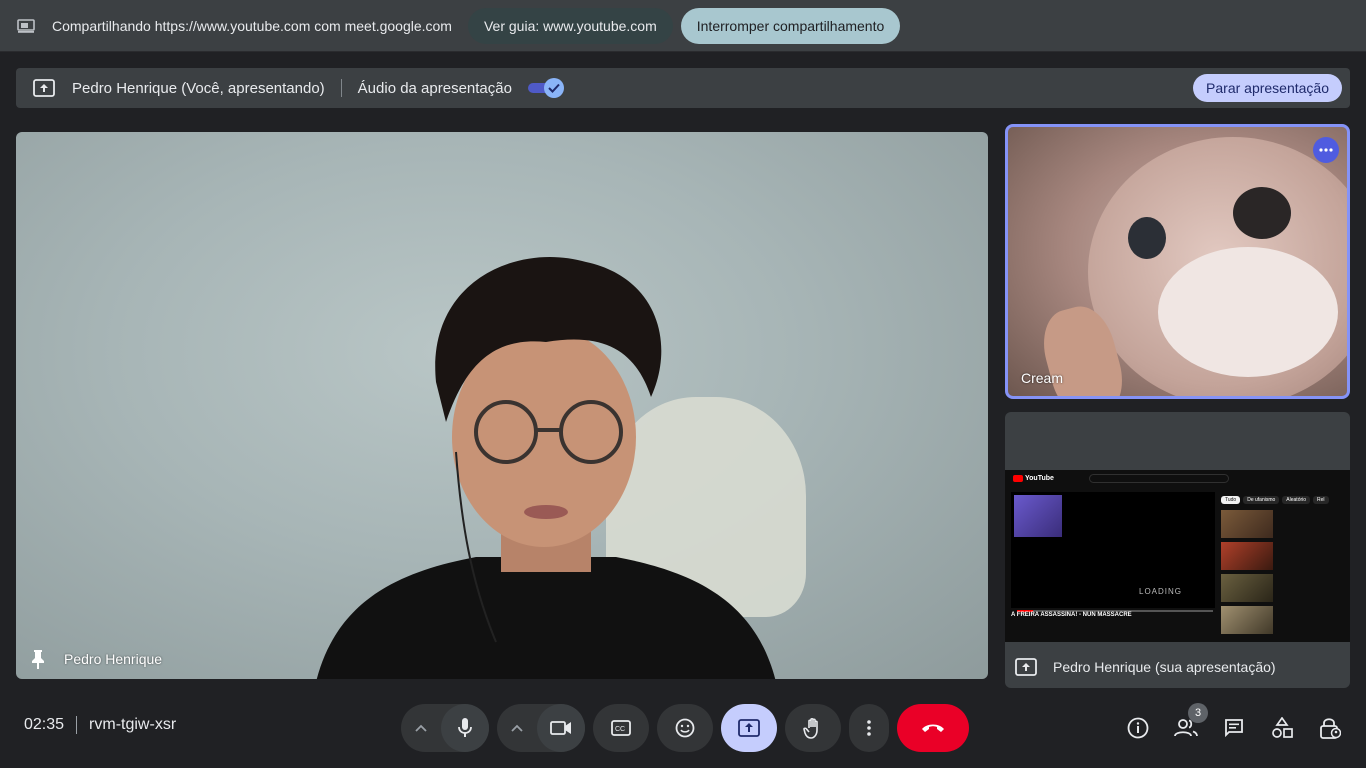 Image resolution: width=1366 pixels, height=768 pixels. I want to click on meeting-code: rvm-tgiw-xsr, so click(133, 724).